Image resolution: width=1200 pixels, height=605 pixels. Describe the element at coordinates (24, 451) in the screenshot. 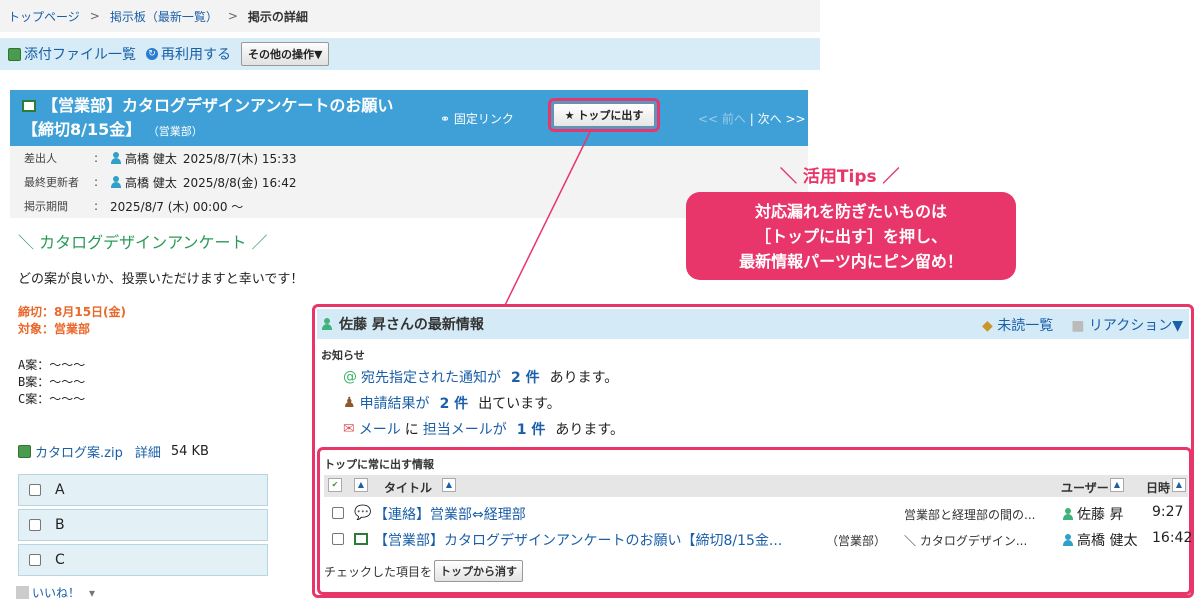

I see `zip-file-icon` at that location.